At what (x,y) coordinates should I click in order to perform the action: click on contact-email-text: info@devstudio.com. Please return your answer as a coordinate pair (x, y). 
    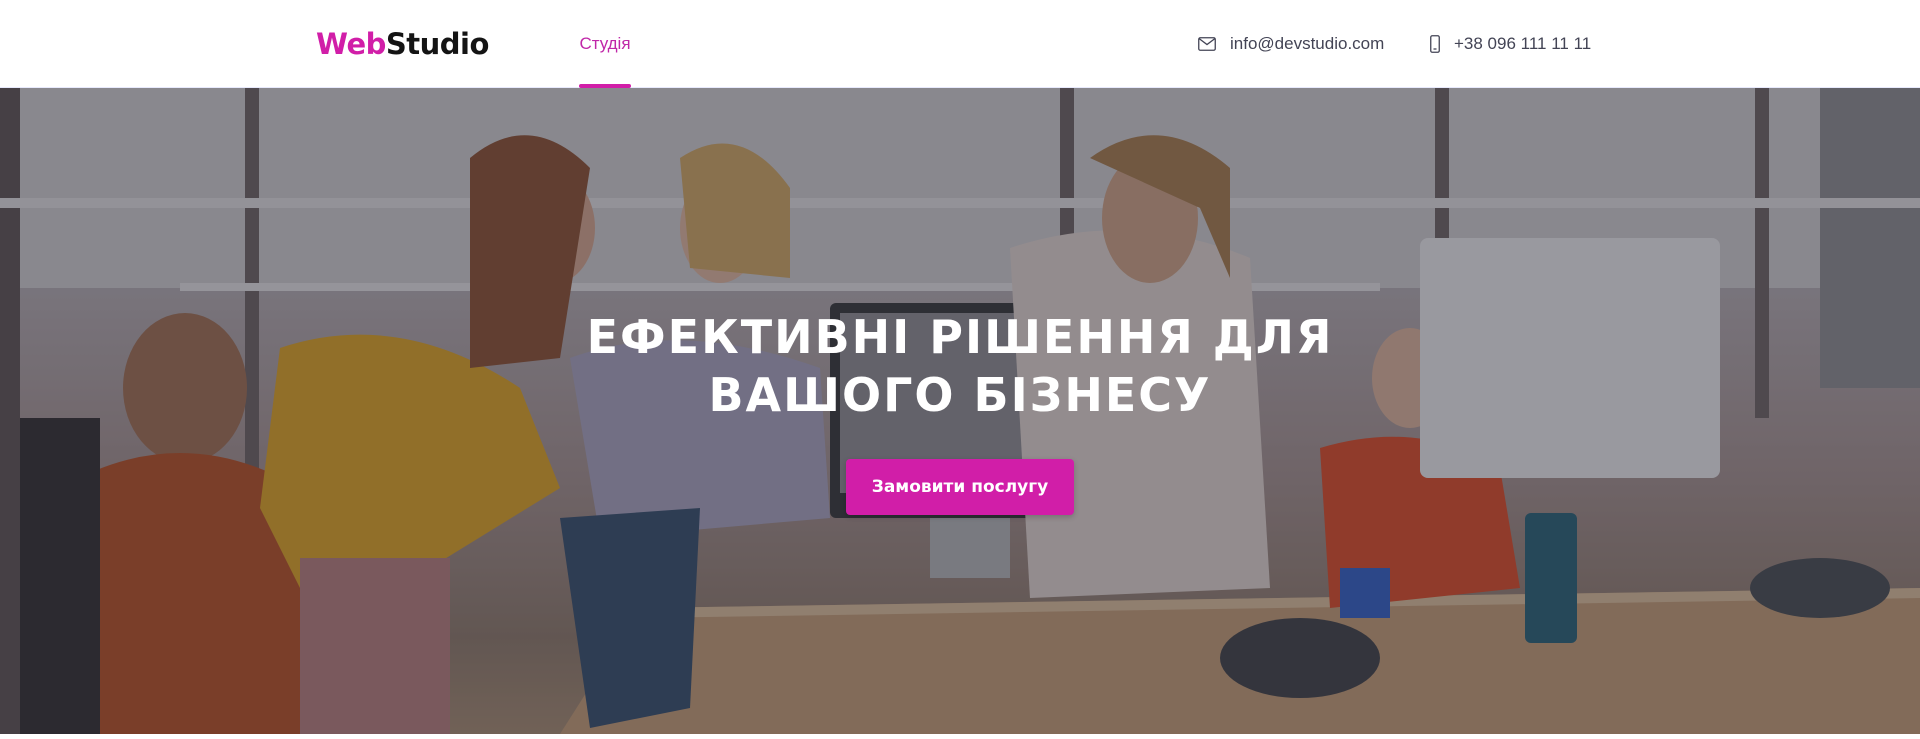
    Looking at the image, I should click on (1307, 43).